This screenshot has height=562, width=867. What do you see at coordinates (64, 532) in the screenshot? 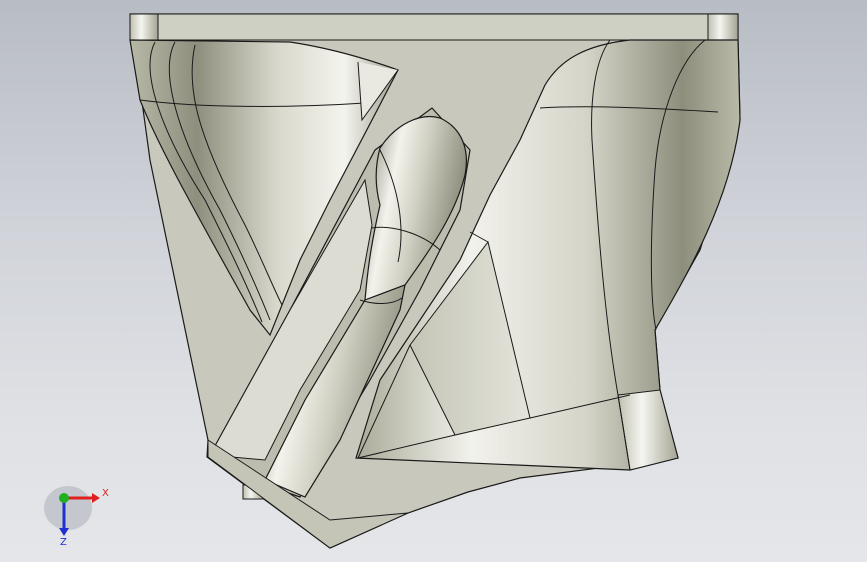
I see `z-axis-arrow-icon` at bounding box center [64, 532].